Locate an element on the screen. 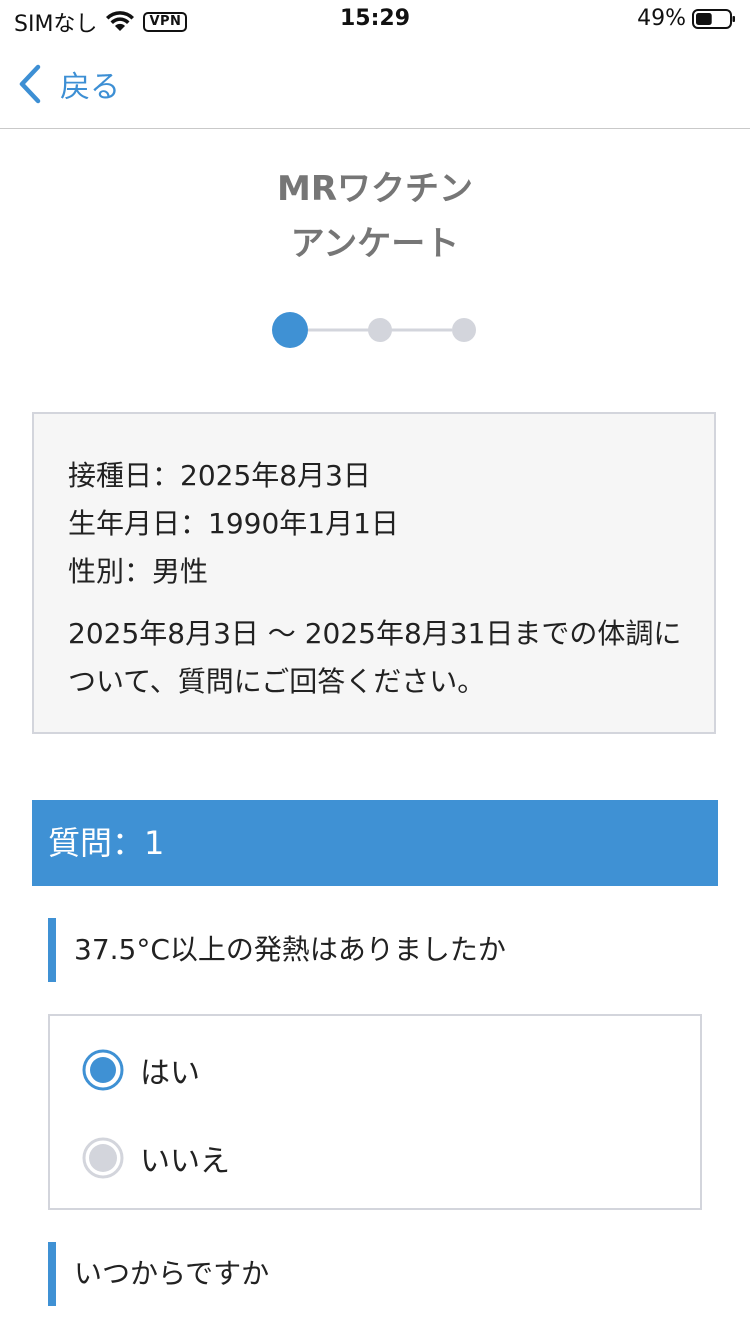  page-title-line2: アンケート is located at coordinates (375, 244).